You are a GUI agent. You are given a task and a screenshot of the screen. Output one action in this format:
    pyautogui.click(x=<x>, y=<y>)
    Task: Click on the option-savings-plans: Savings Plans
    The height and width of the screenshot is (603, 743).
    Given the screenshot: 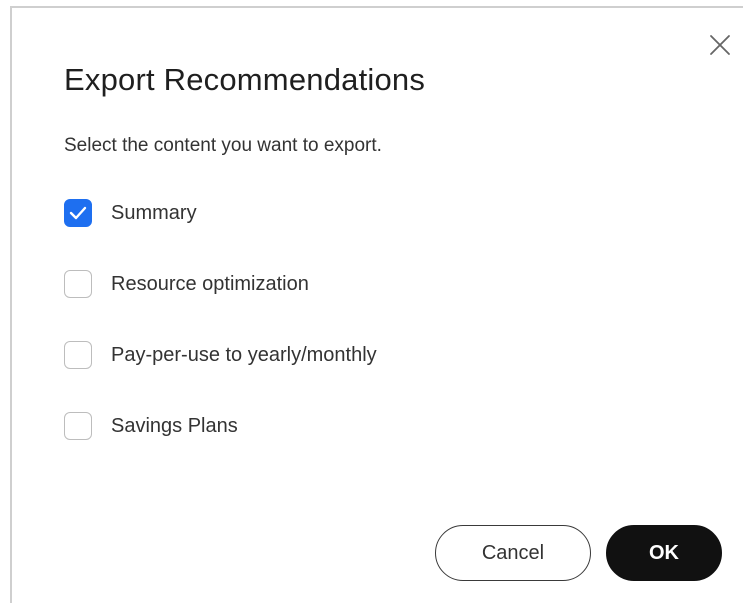 What is the action you would take?
    pyautogui.click(x=151, y=426)
    